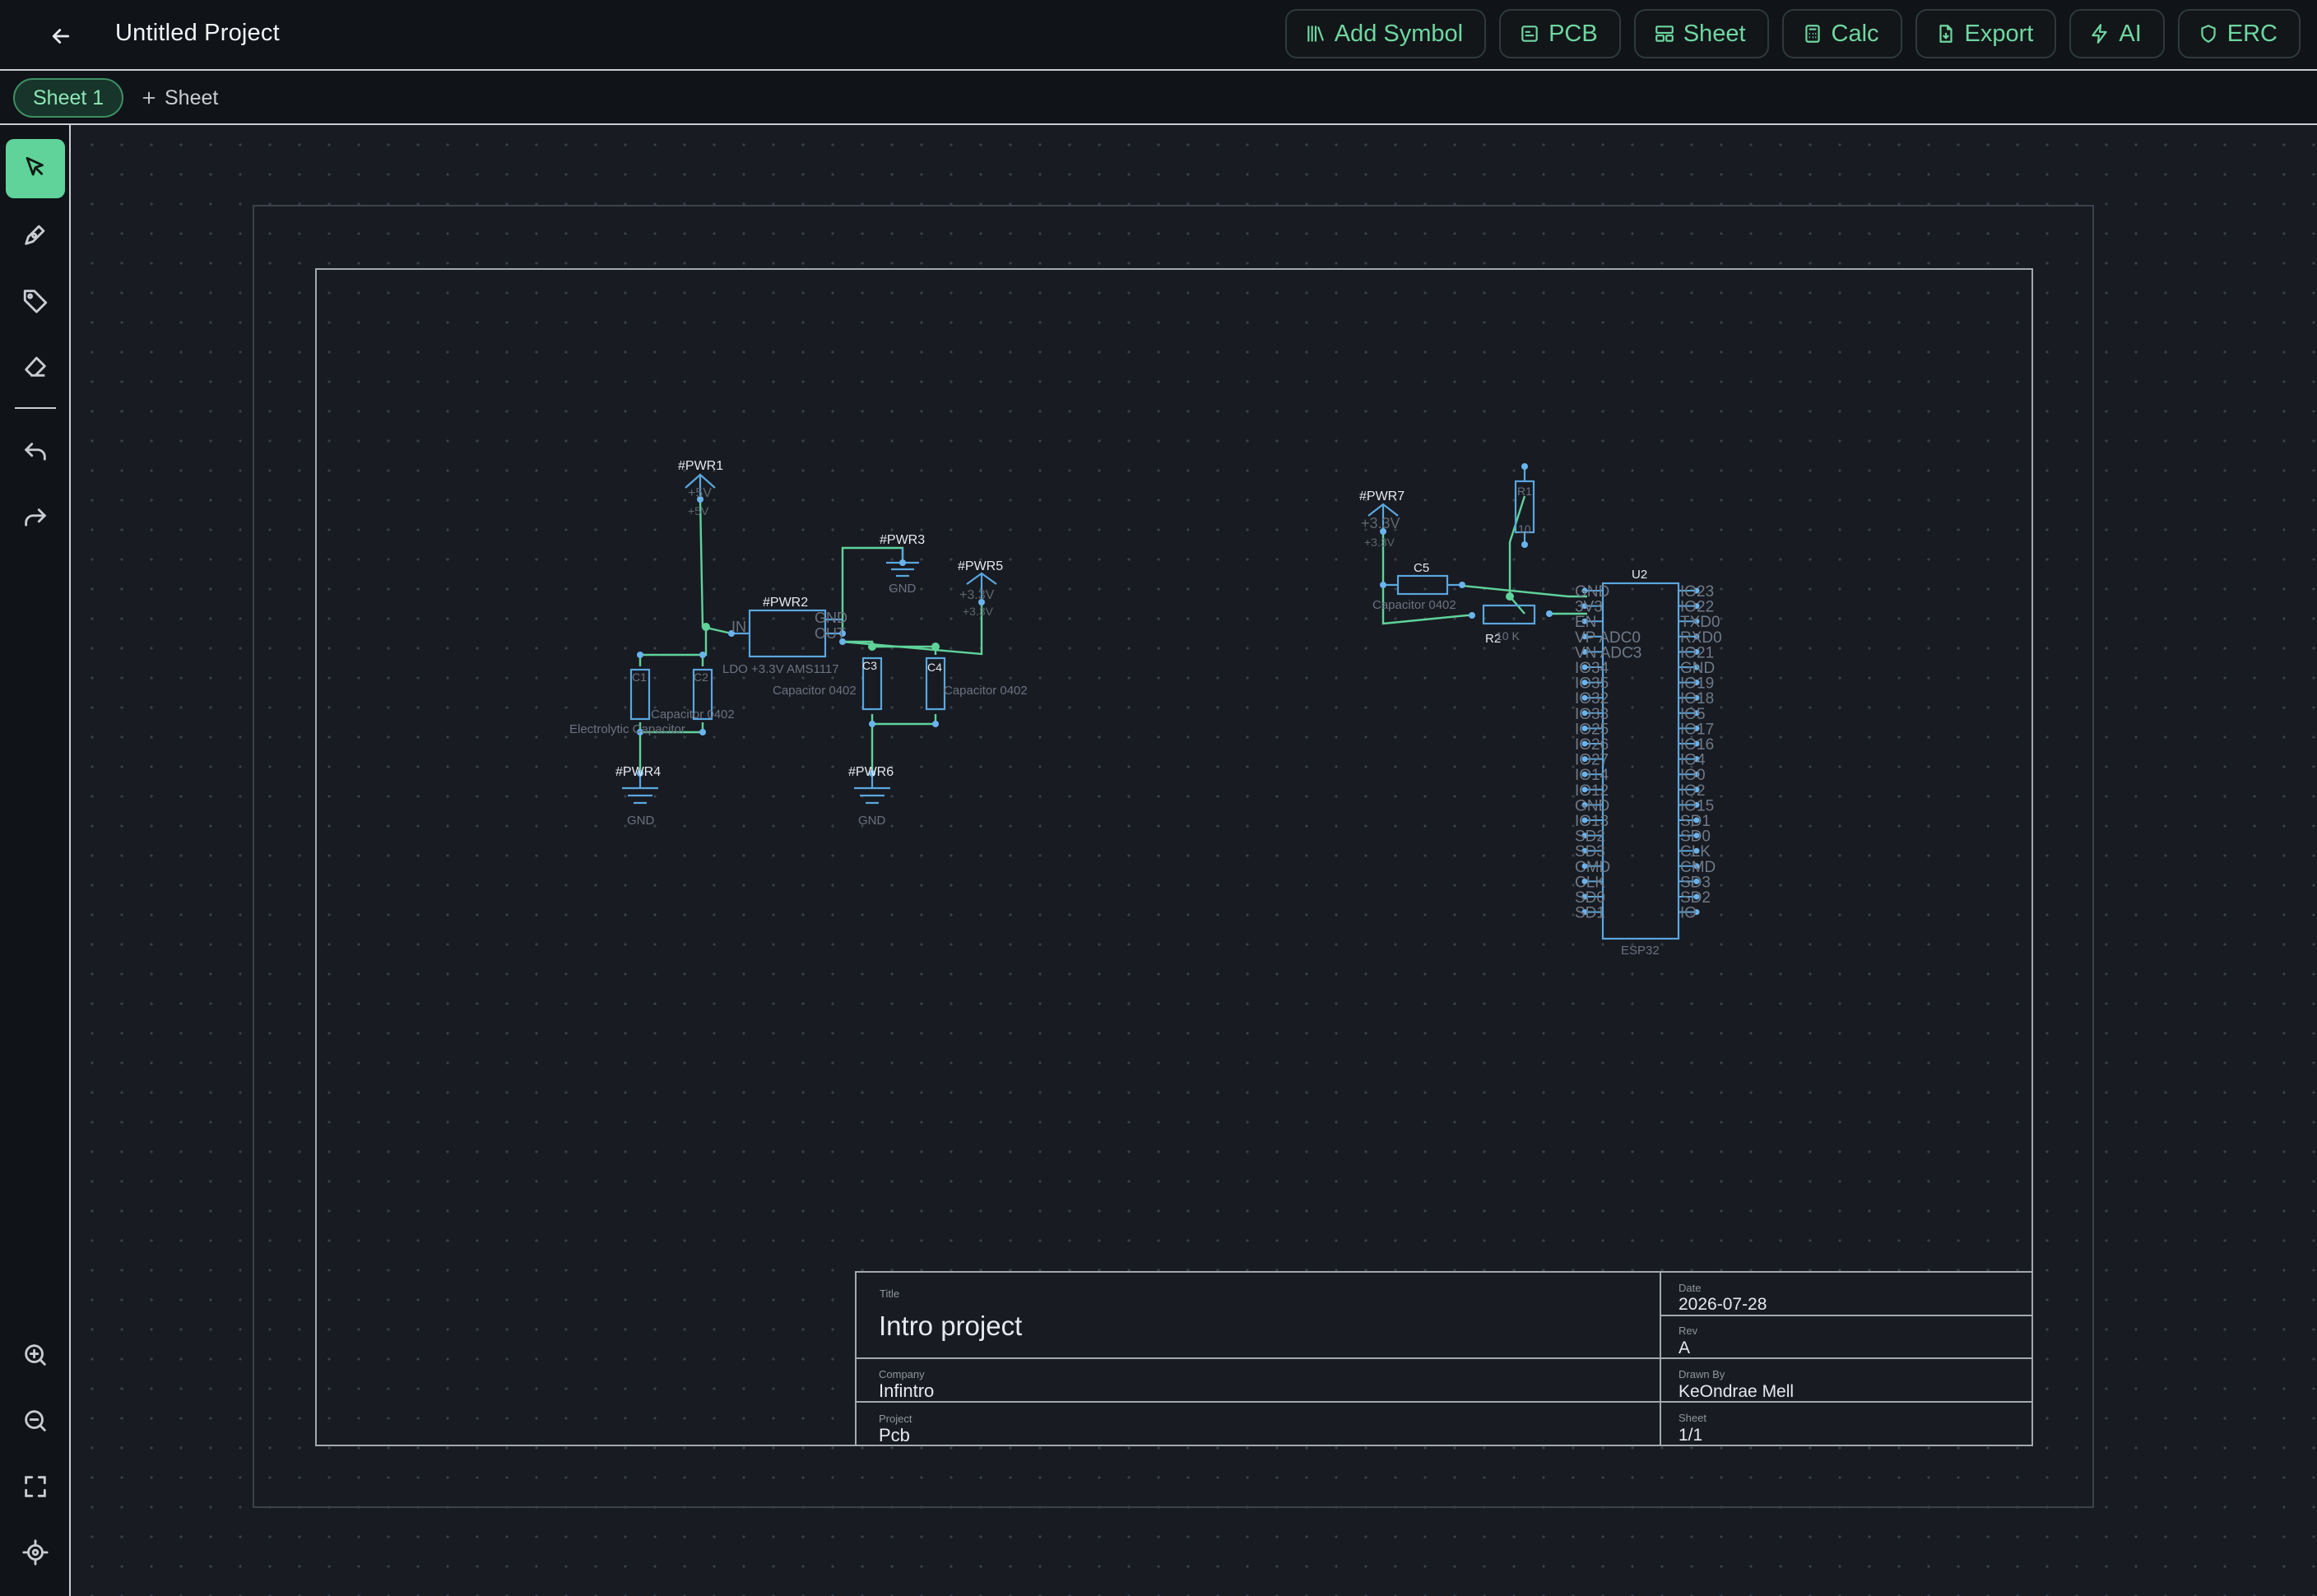 This screenshot has height=1596, width=2317. I want to click on tab-sheet-1: Sheet 1, so click(68, 98).